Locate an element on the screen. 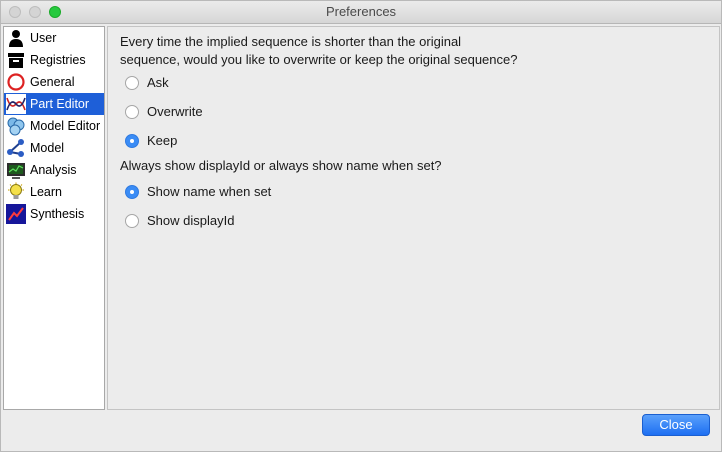 The height and width of the screenshot is (452, 722). general-icon is located at coordinates (16, 82).